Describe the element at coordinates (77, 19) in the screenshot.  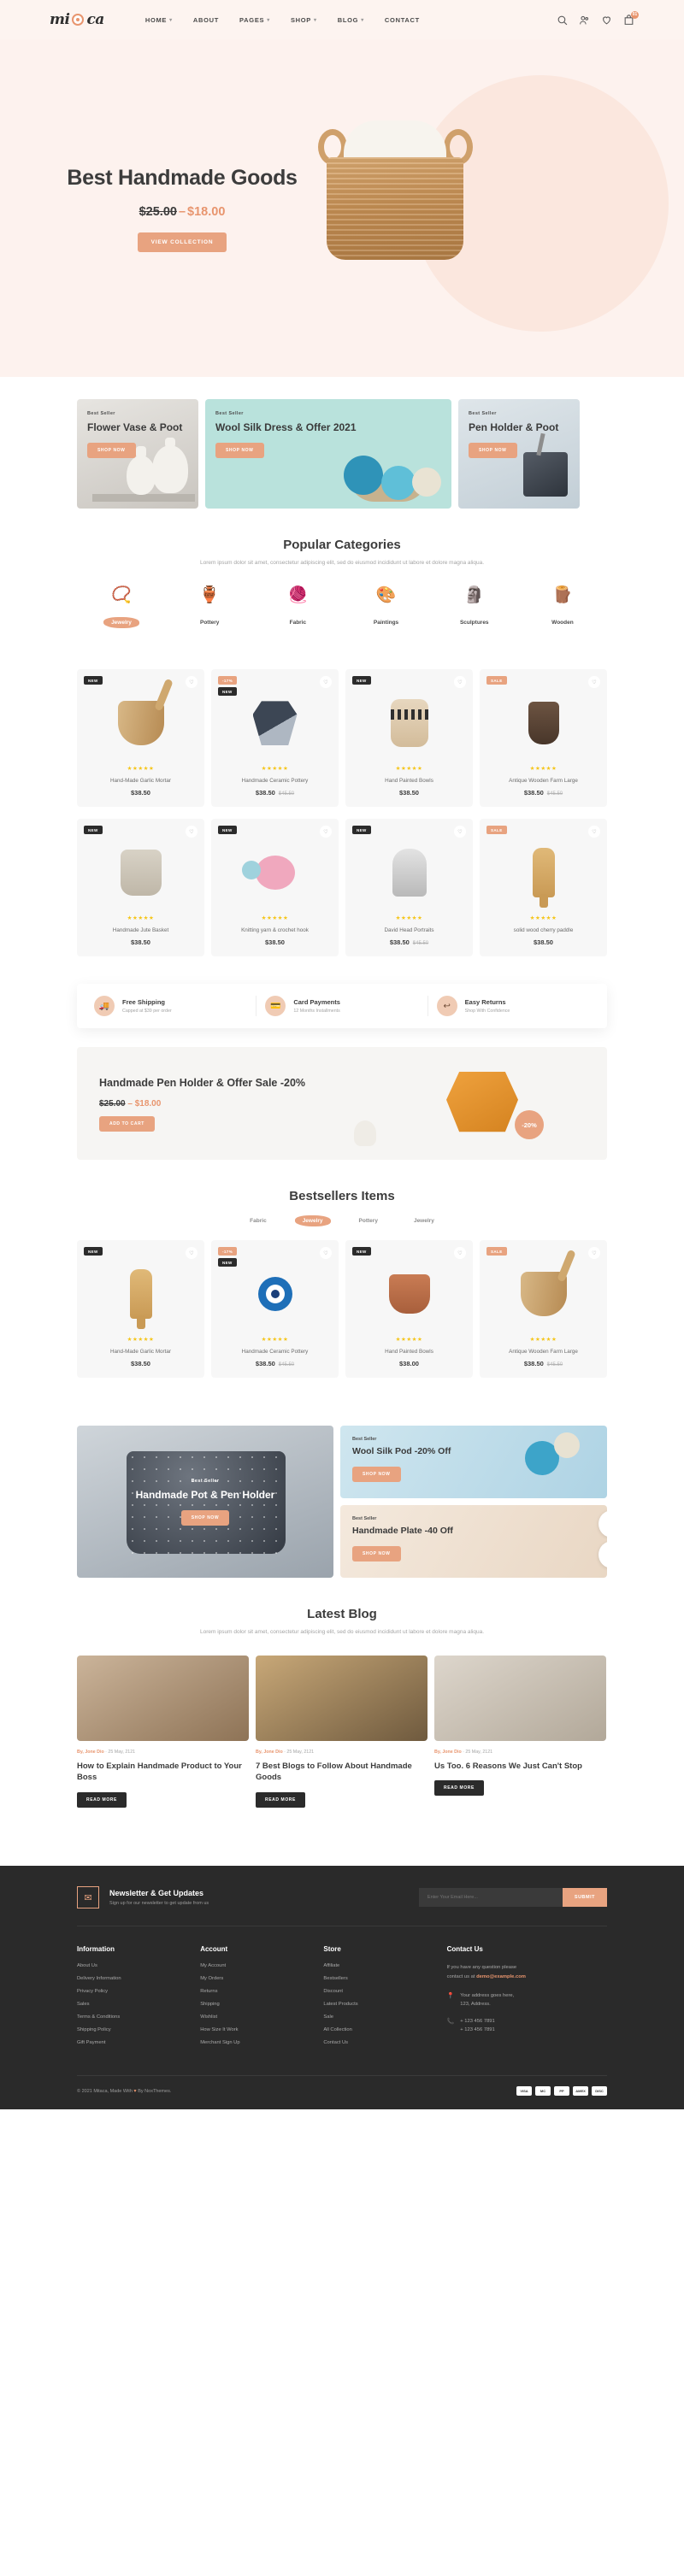
I see `site-logo: mi ca` at that location.